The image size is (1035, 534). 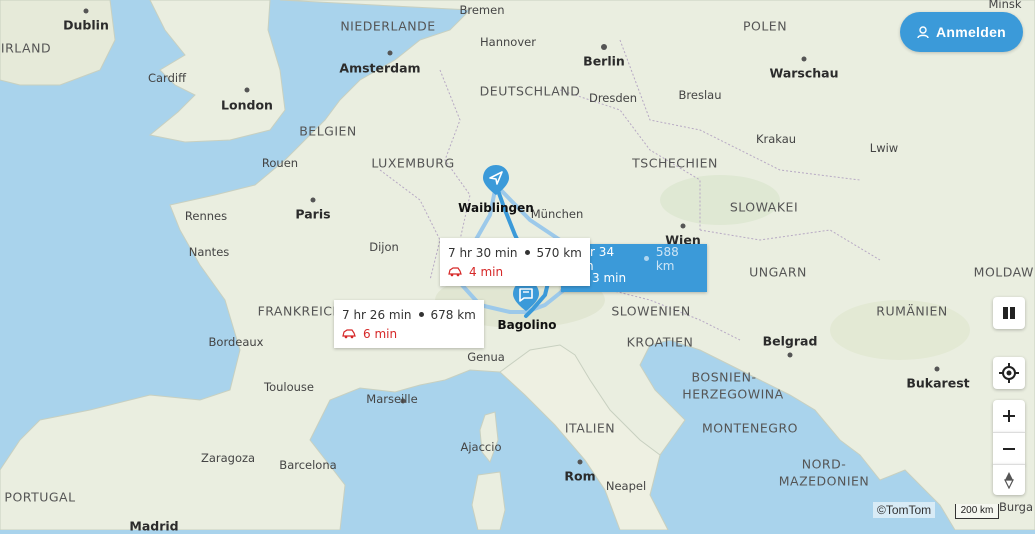 What do you see at coordinates (313, 214) in the screenshot?
I see `city-label: Paris` at bounding box center [313, 214].